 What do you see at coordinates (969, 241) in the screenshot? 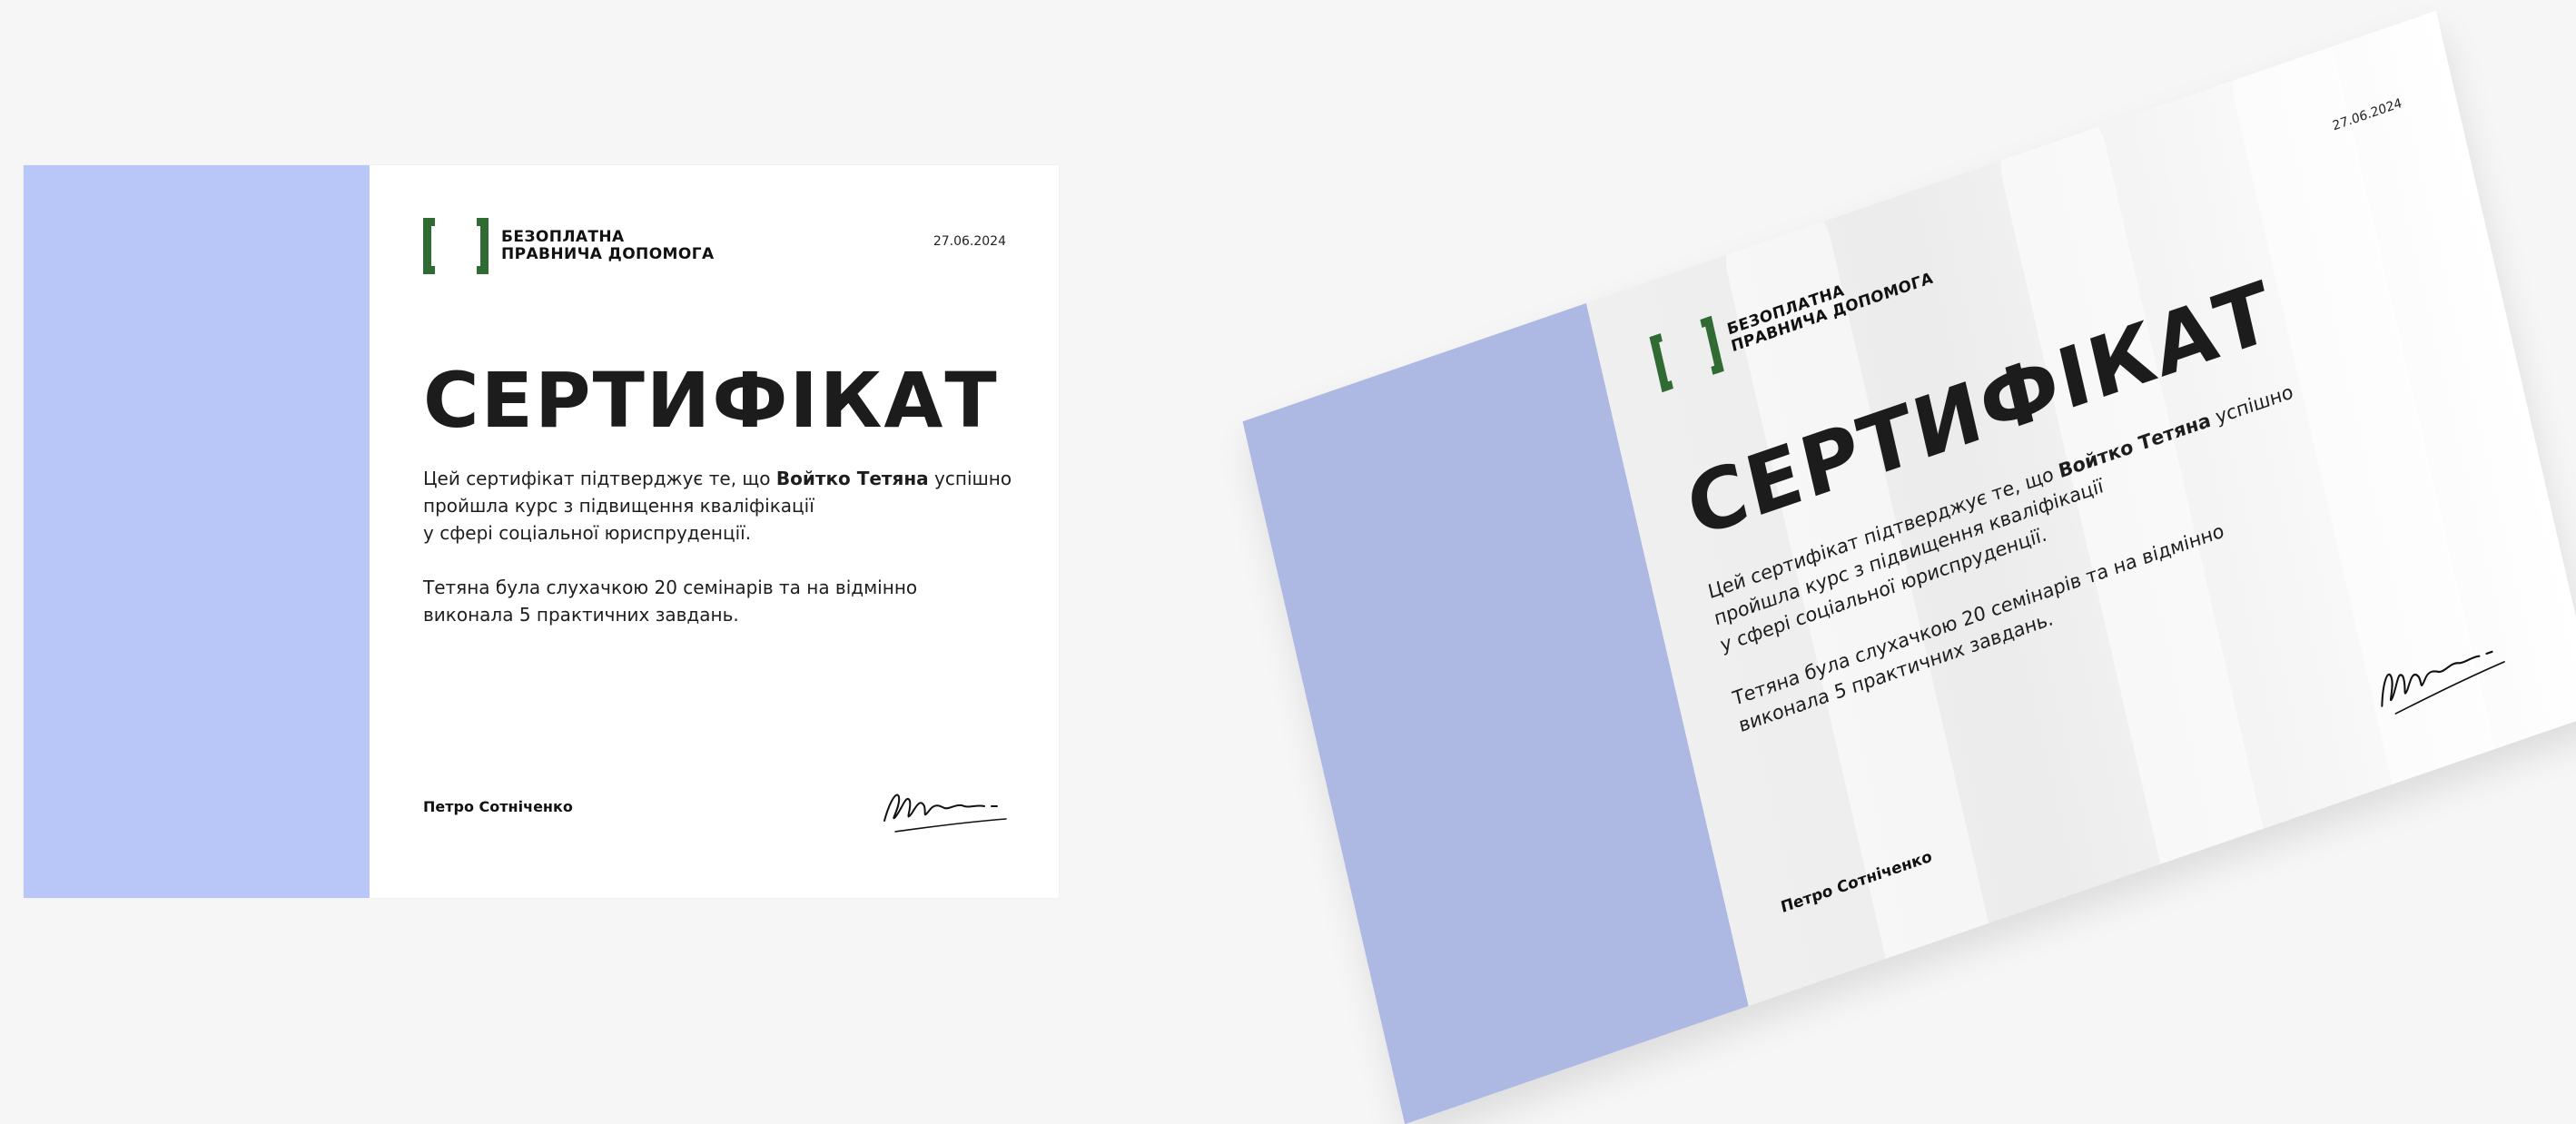
I see `certificate-date: 27.06.2024` at bounding box center [969, 241].